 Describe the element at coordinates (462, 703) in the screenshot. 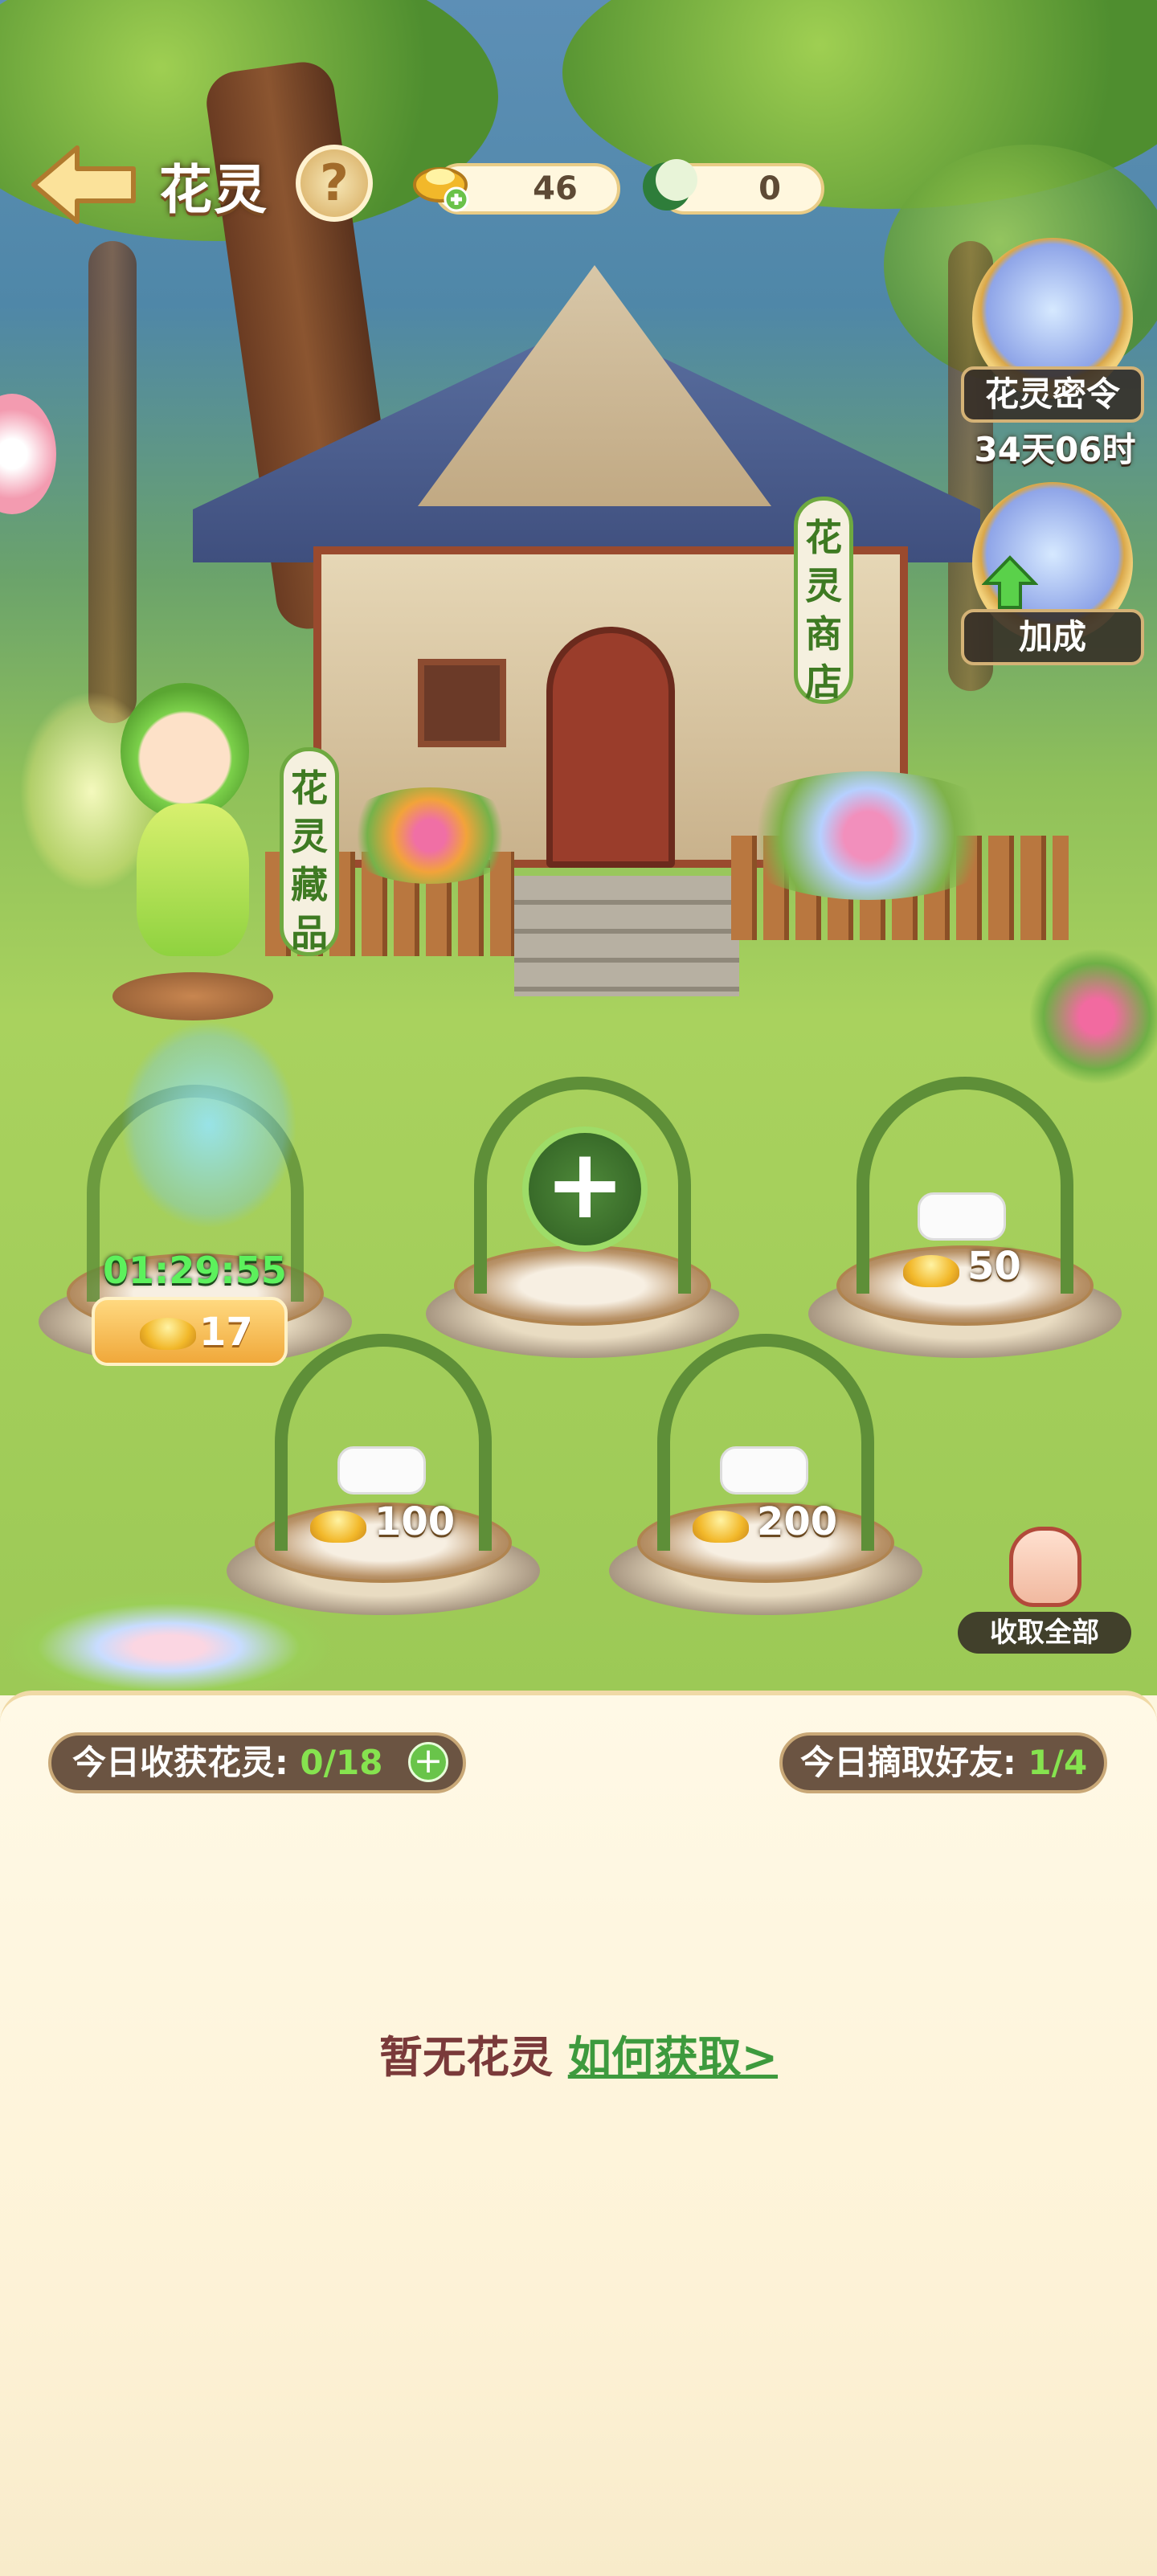

I see `house-window` at that location.